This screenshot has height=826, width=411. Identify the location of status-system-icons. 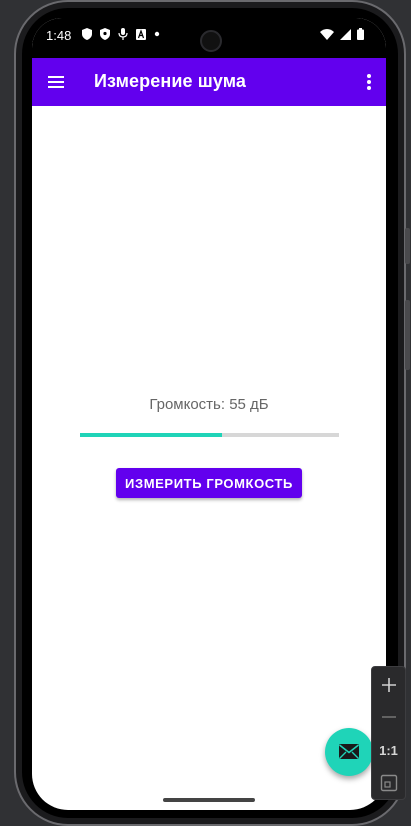
(342, 34).